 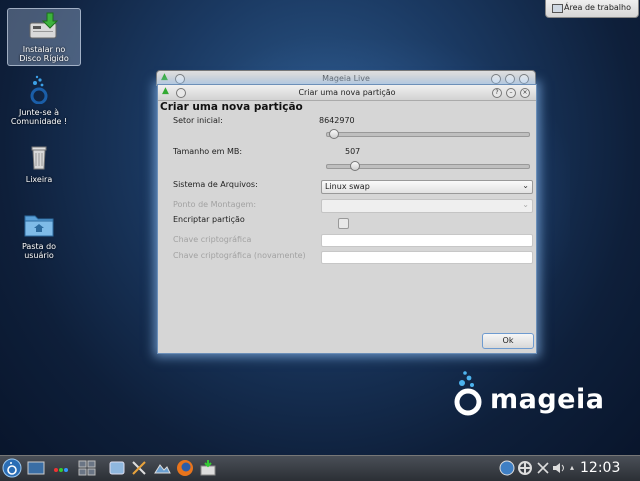 I want to click on community-label-2: Comunidade !, so click(x=39, y=121).